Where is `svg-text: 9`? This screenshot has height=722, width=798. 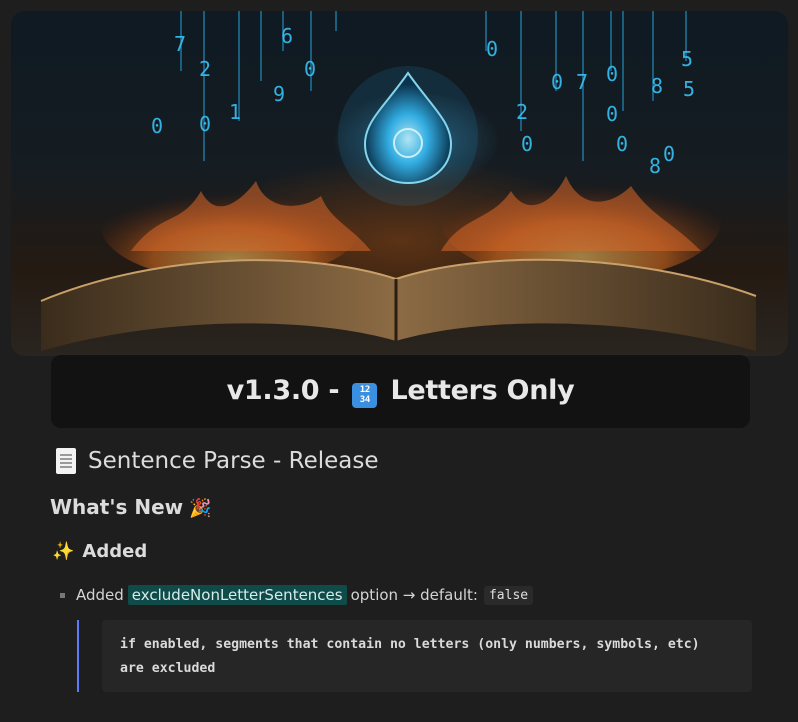 svg-text: 9 is located at coordinates (279, 94).